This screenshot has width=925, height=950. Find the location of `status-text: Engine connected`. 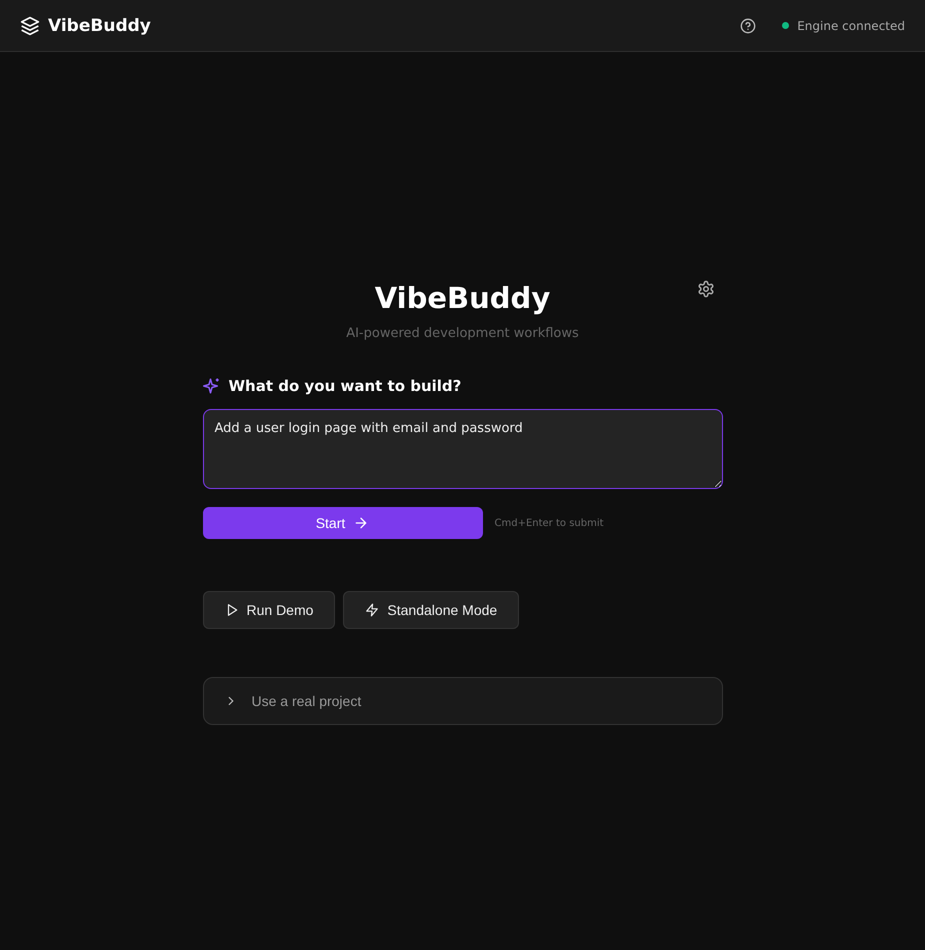

status-text: Engine connected is located at coordinates (851, 25).